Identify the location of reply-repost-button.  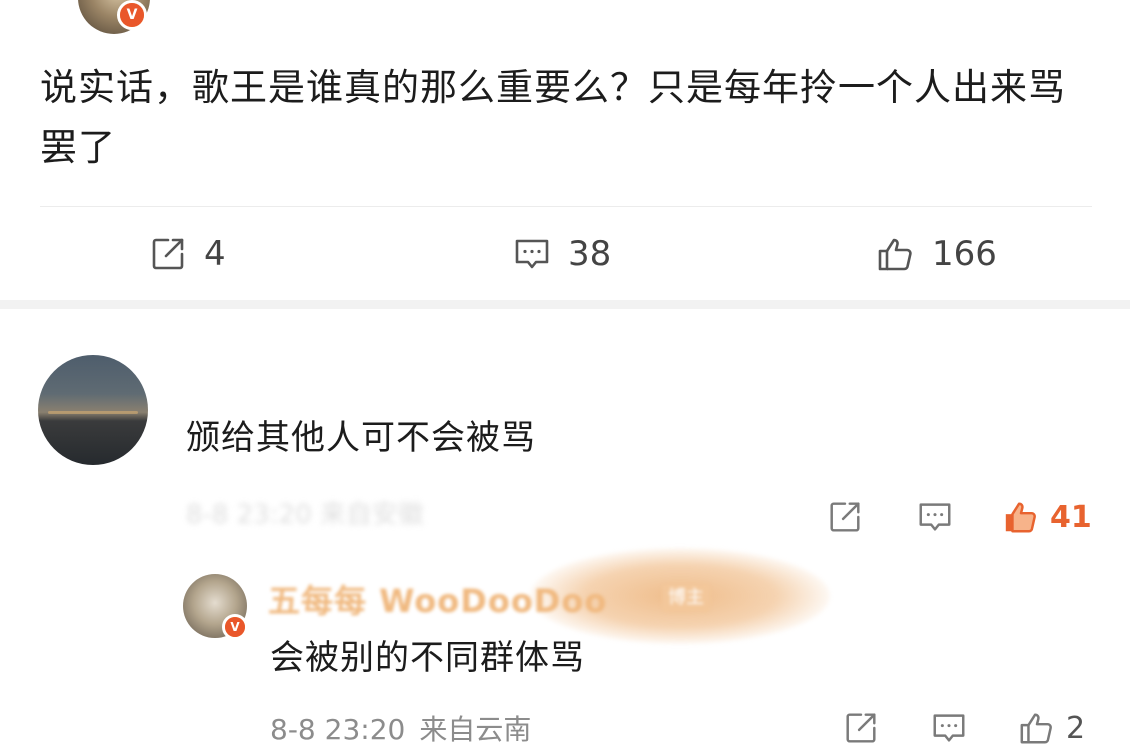
(861, 728).